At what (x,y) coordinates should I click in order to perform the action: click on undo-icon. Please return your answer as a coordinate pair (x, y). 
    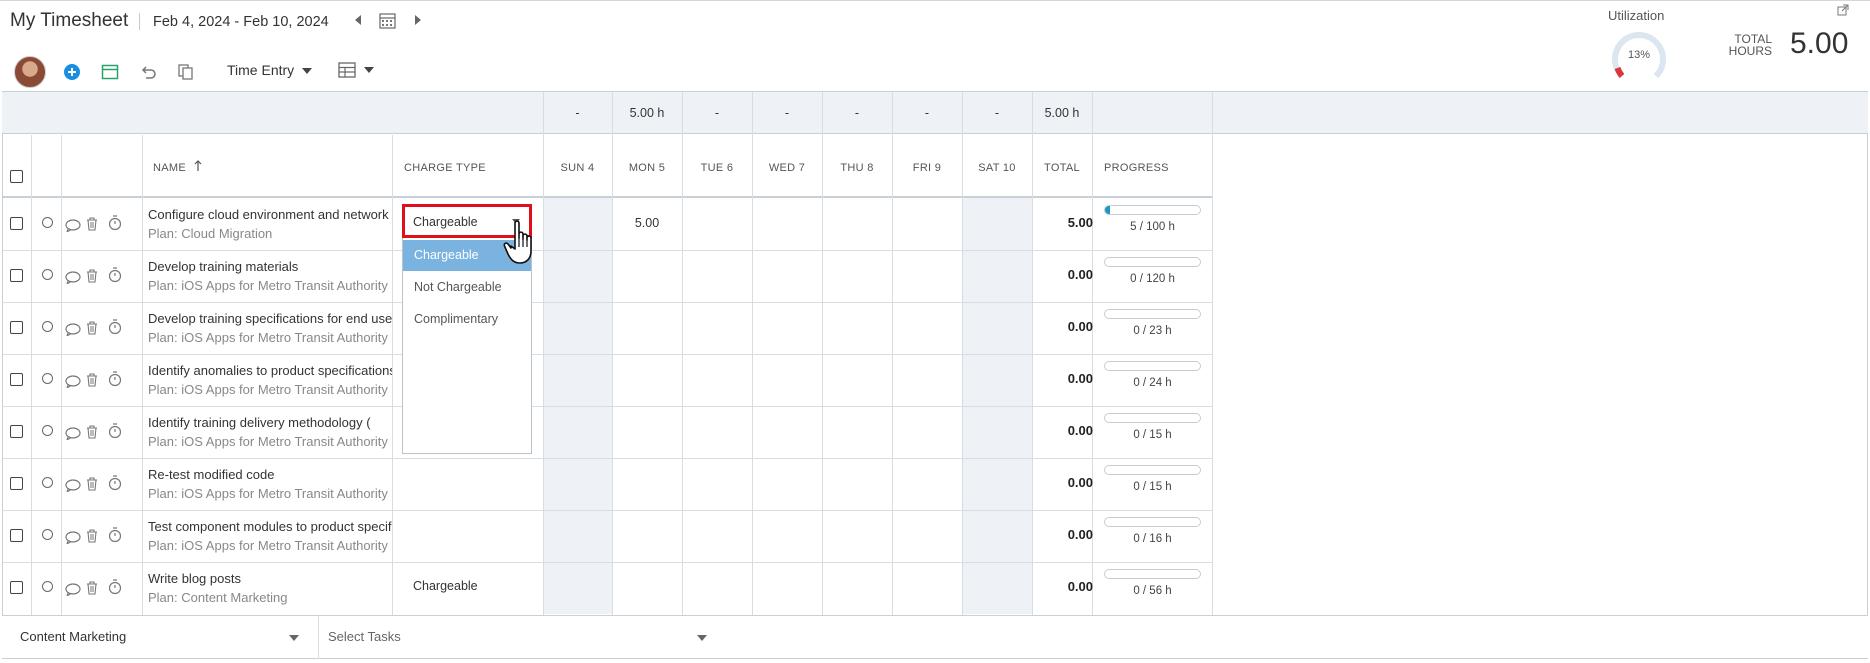
    Looking at the image, I should click on (148, 72).